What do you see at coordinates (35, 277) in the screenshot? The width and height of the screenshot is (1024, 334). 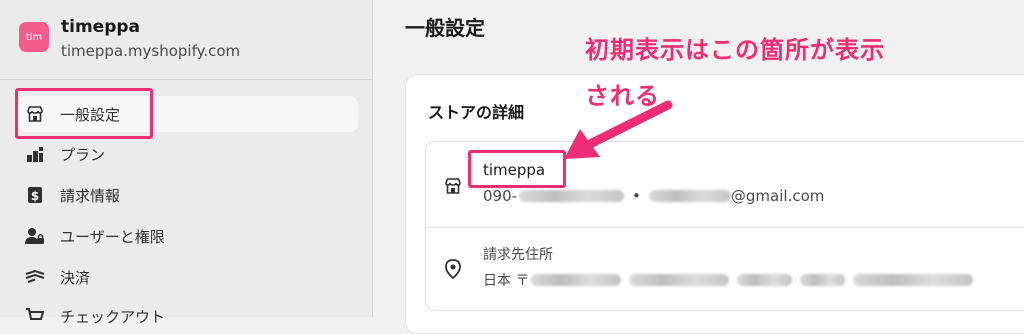 I see `payments-icon` at bounding box center [35, 277].